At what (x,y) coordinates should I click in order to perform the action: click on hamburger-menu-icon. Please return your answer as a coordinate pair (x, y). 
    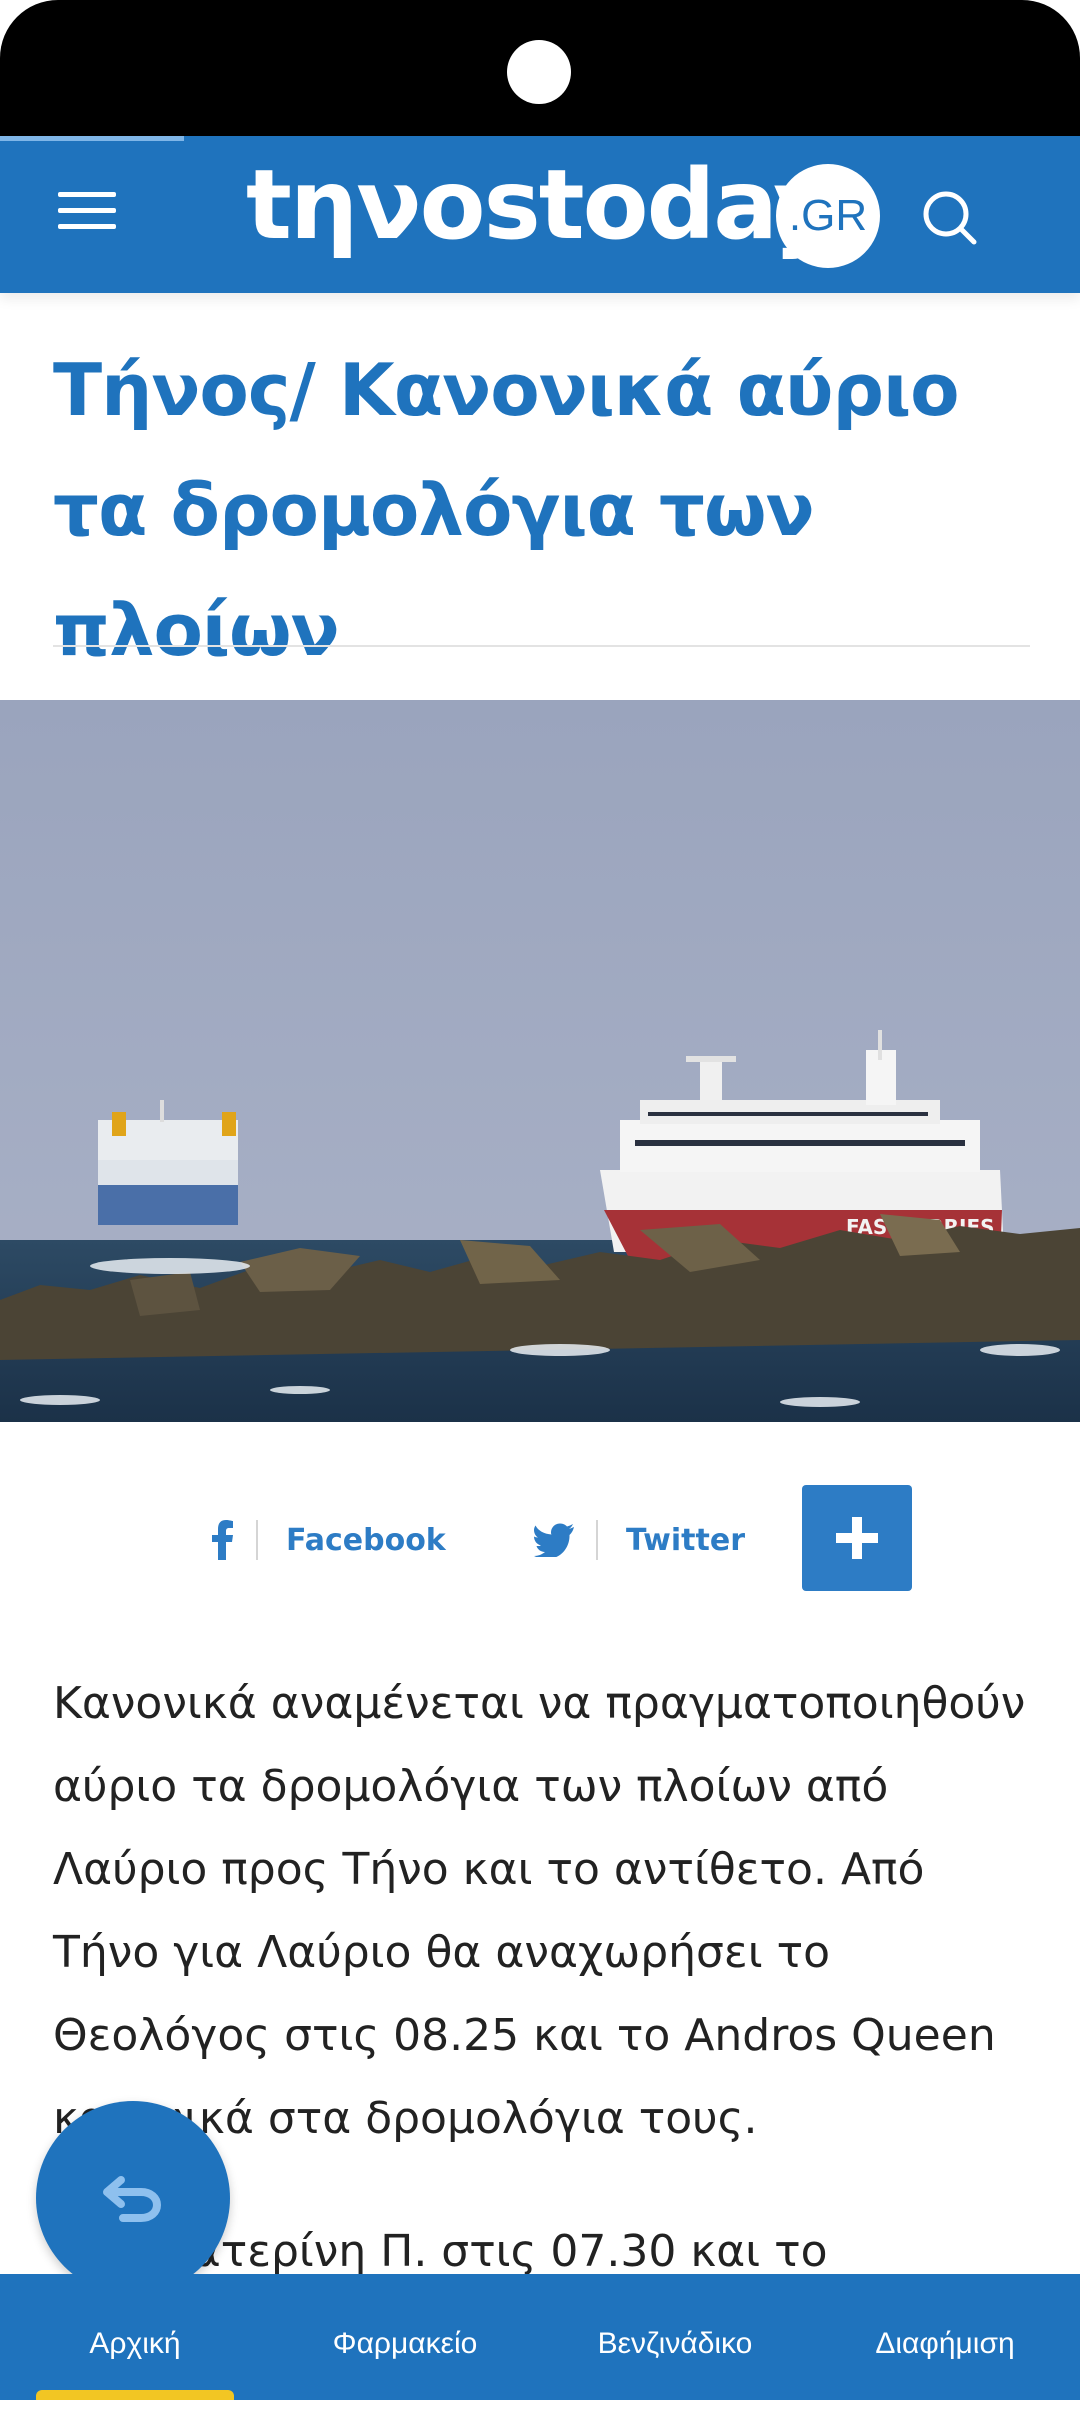
    Looking at the image, I should click on (88, 212).